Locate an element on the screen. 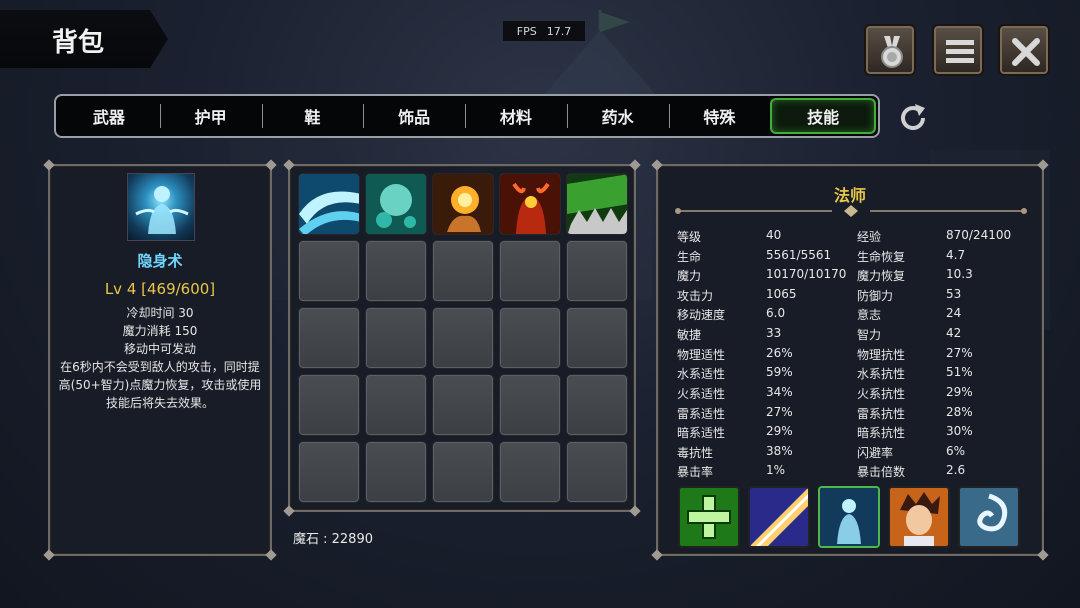 This screenshot has width=1080, height=608. skill-cooldown: 冷却时间 30 is located at coordinates (160, 313).